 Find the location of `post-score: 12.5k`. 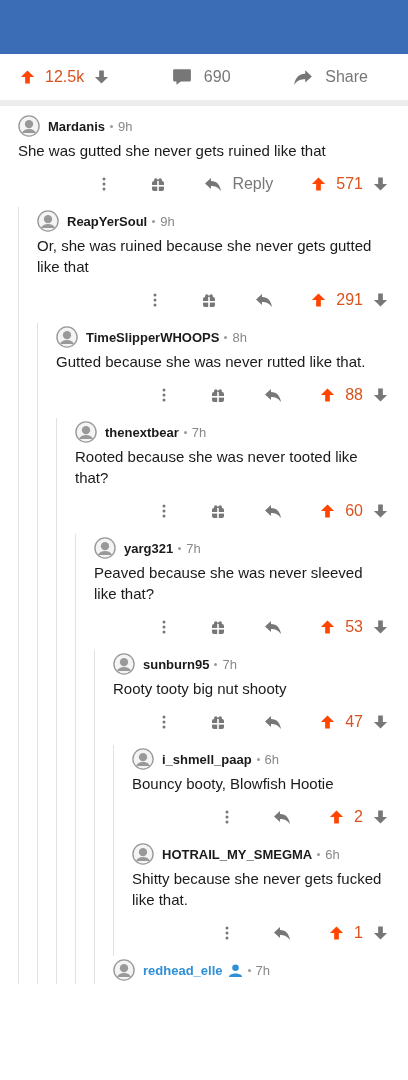

post-score: 12.5k is located at coordinates (65, 77).